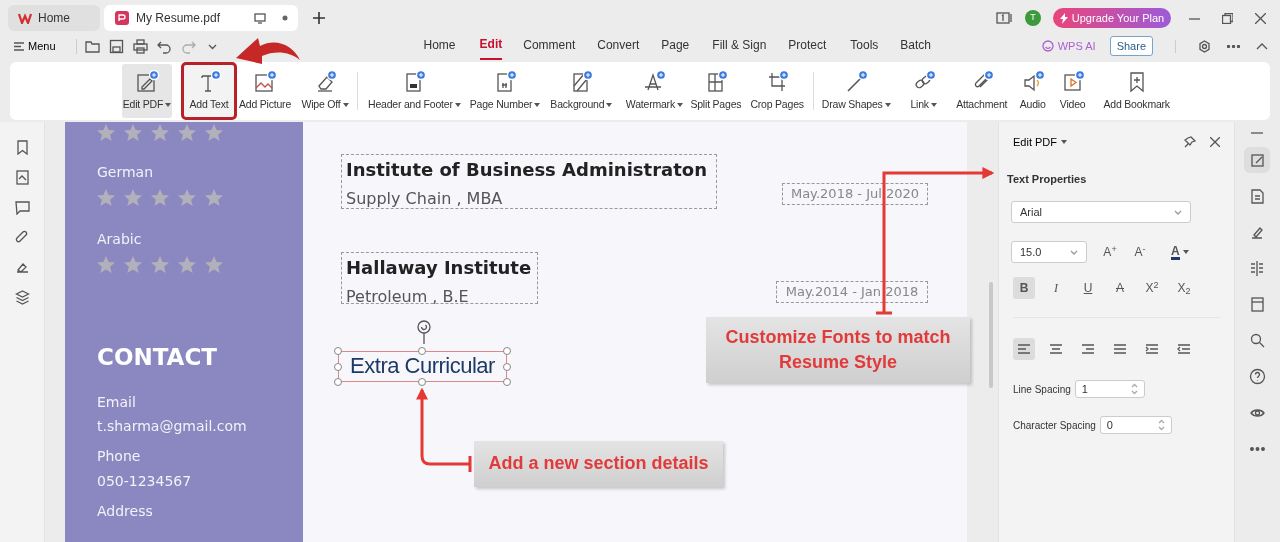  Describe the element at coordinates (991, 335) in the screenshot. I see `scrollbar` at that location.